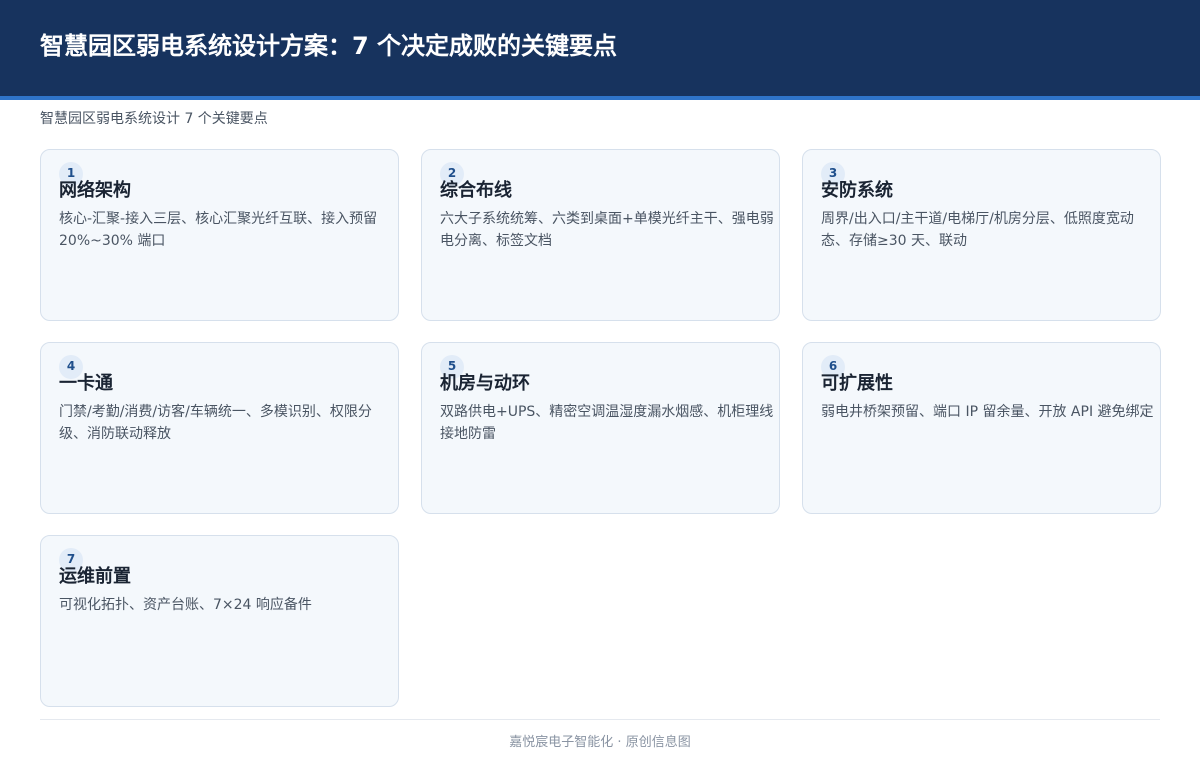 This screenshot has height=760, width=1200. Describe the element at coordinates (218, 230) in the screenshot. I see `card-description: 核心-汇聚-接入三层、核心汇聚光纤互联、接入预留 20%~30% 端口` at that location.